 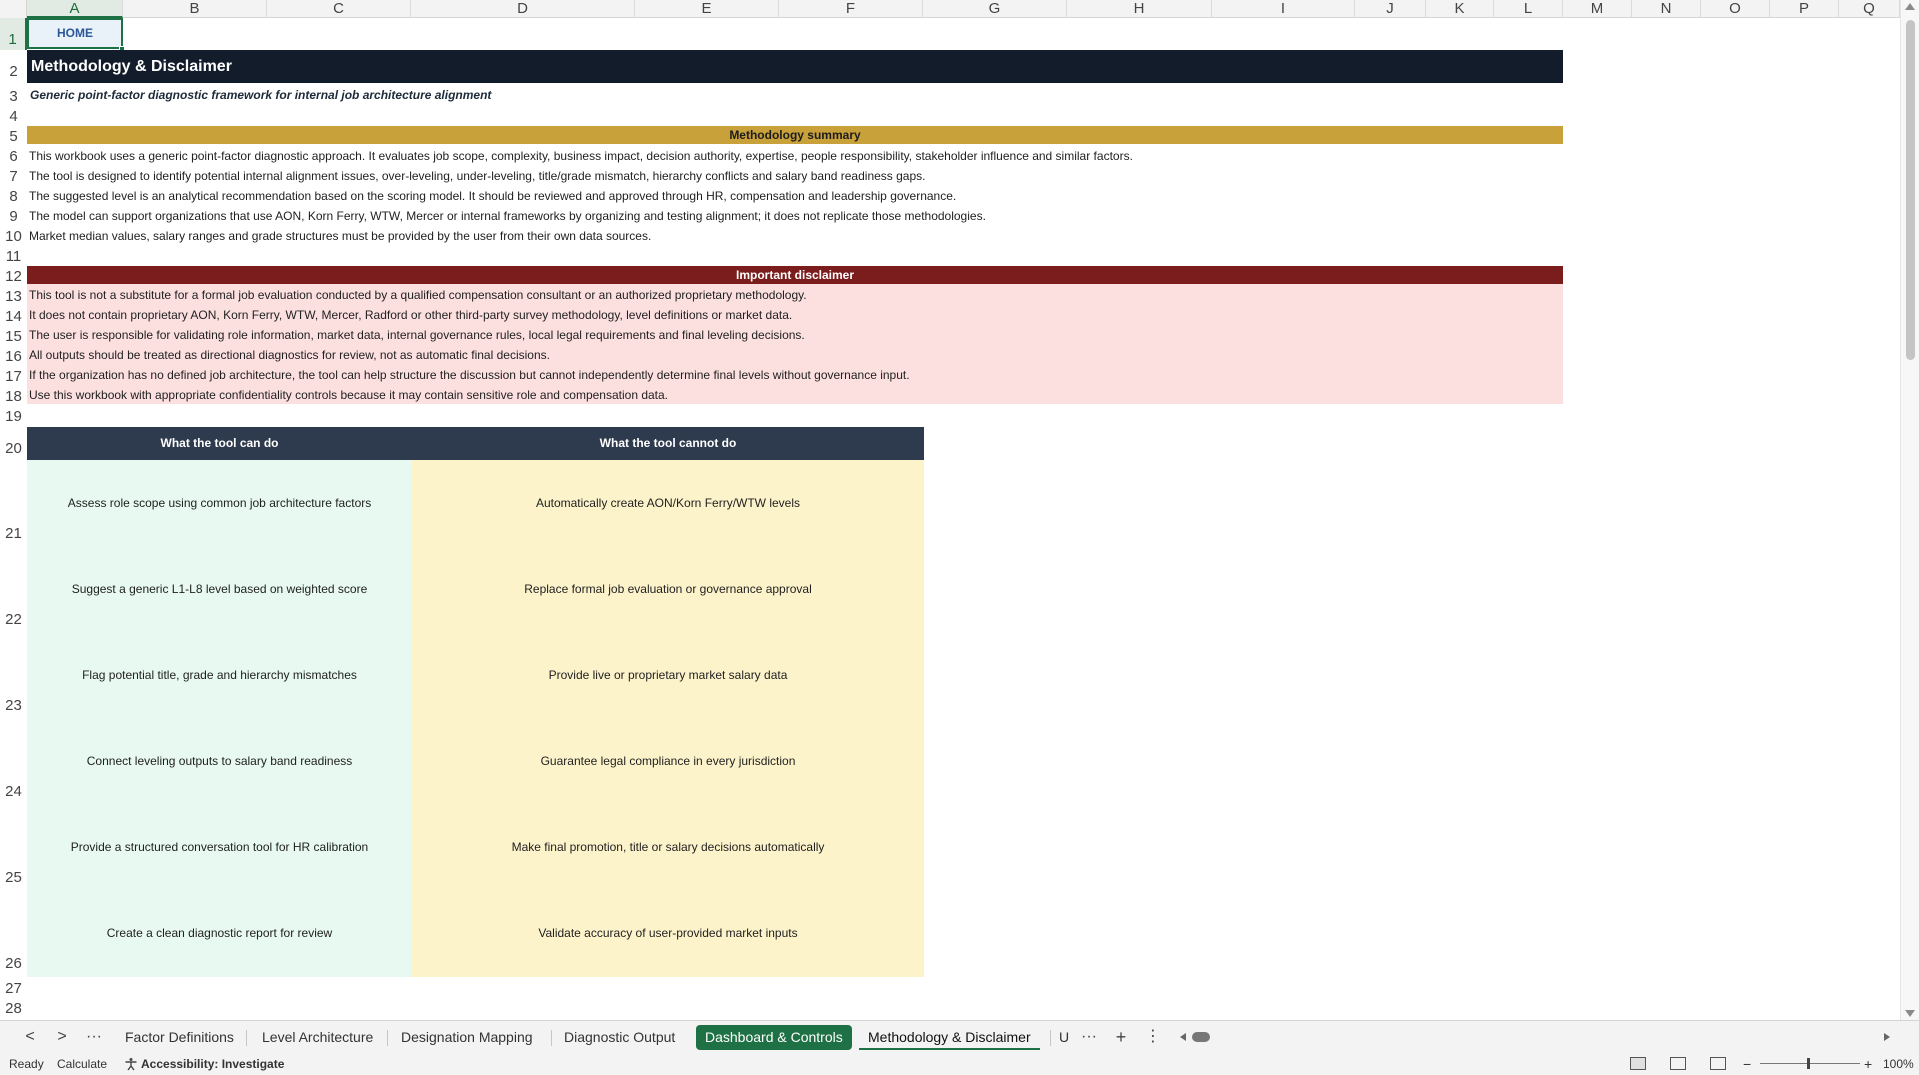 What do you see at coordinates (1183, 1037) in the screenshot?
I see `scroll-left-icon` at bounding box center [1183, 1037].